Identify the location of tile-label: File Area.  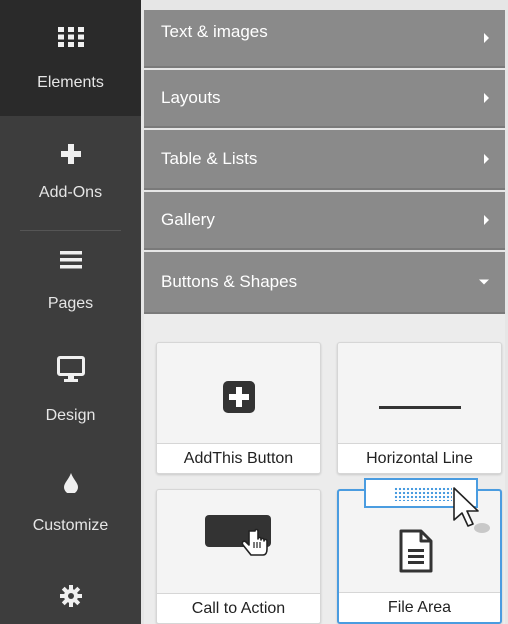
(419, 607).